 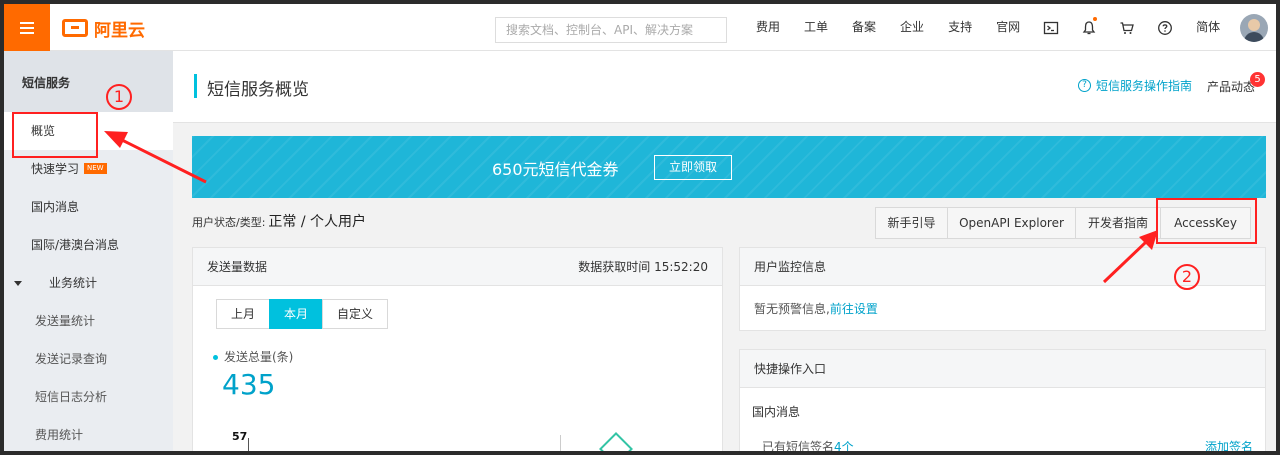 I want to click on guide-link-label: 短信服务操作指南, so click(x=1144, y=86).